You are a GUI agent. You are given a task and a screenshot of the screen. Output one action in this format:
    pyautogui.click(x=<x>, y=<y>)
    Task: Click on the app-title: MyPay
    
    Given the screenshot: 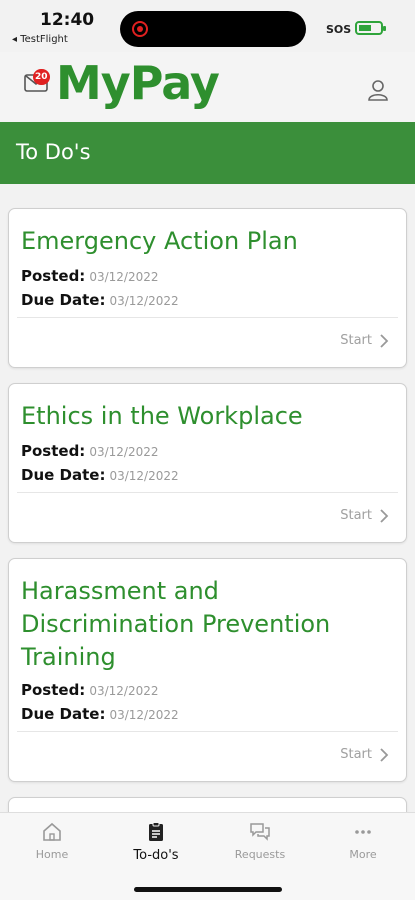 What is the action you would take?
    pyautogui.click(x=138, y=83)
    